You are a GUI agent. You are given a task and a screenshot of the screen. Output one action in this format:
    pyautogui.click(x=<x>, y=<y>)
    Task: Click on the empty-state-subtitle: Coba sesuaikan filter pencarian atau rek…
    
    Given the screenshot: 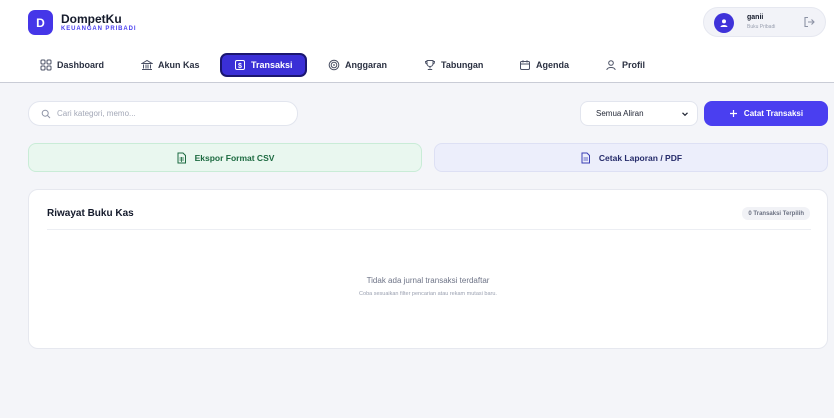 What is the action you would take?
    pyautogui.click(x=428, y=294)
    